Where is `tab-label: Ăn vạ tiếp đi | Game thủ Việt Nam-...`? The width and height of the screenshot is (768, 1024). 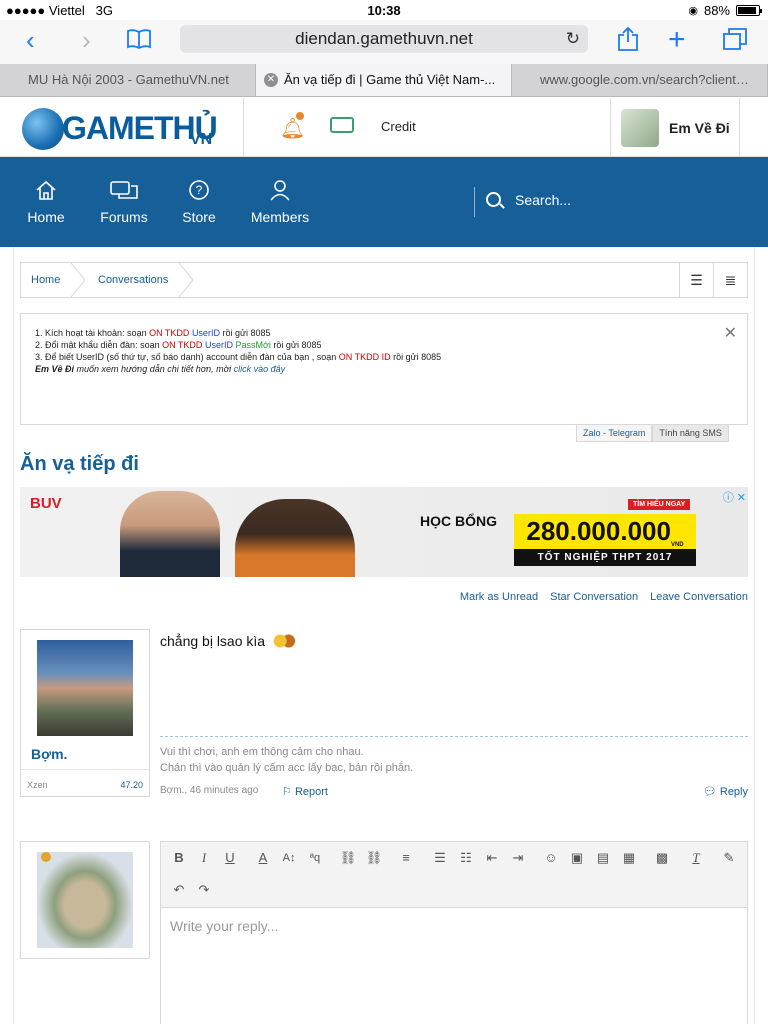
tab-label: Ăn vạ tiếp đi | Game thủ Việt Nam-... is located at coordinates (390, 79).